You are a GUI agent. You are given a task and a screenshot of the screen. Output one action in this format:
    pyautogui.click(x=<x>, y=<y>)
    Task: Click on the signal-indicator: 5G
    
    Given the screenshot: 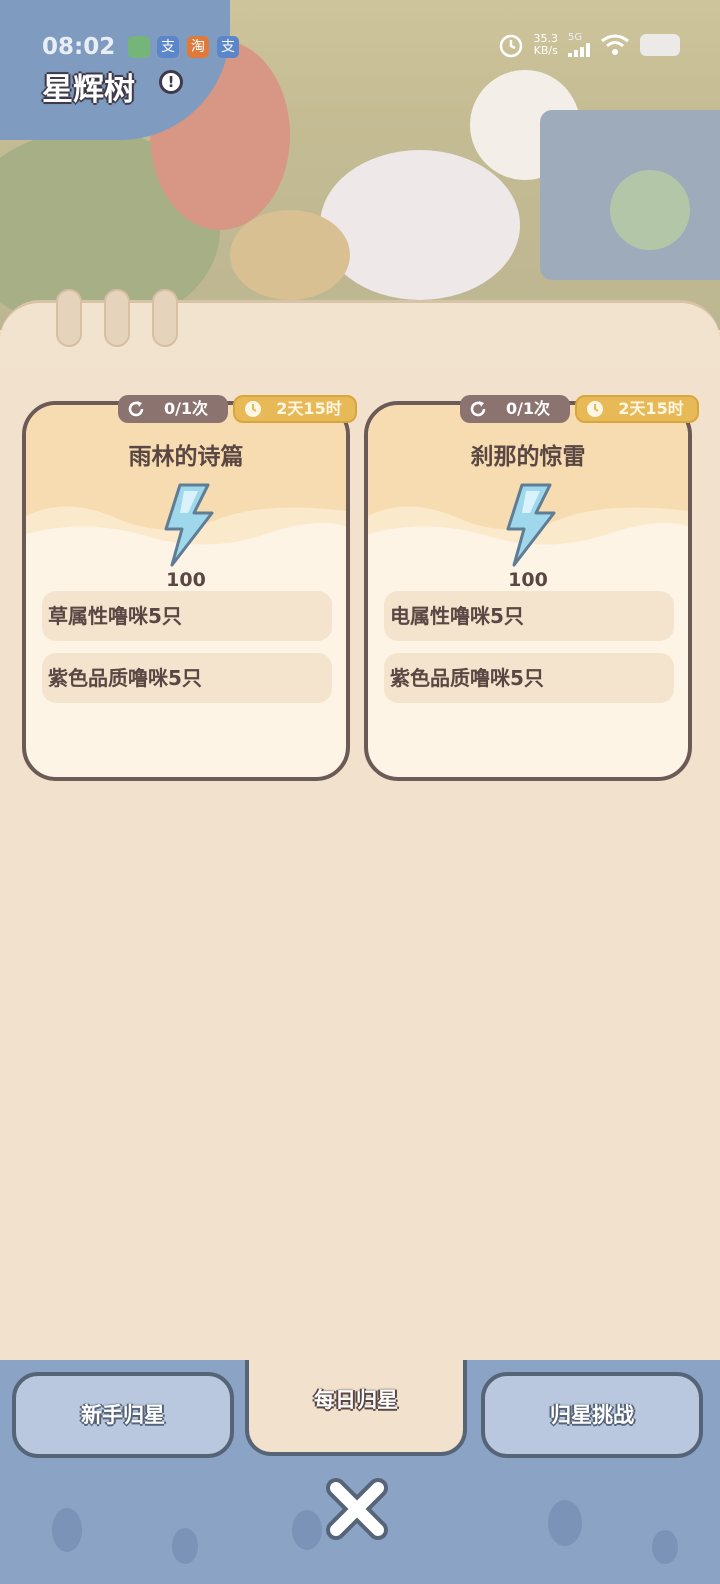 What is the action you would take?
    pyautogui.click(x=579, y=45)
    